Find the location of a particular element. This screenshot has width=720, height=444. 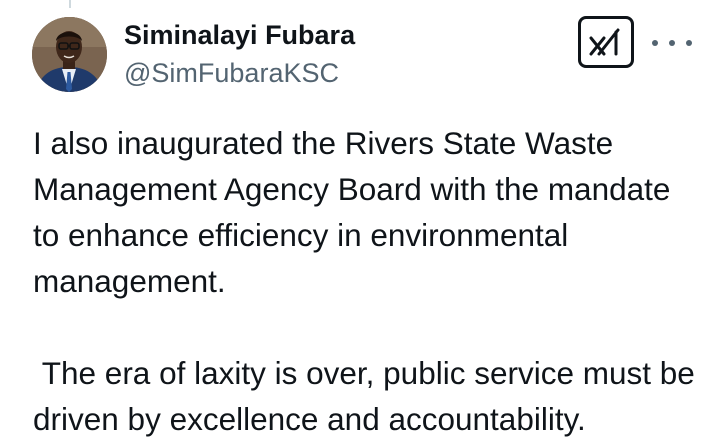

grok-button is located at coordinates (606, 42).